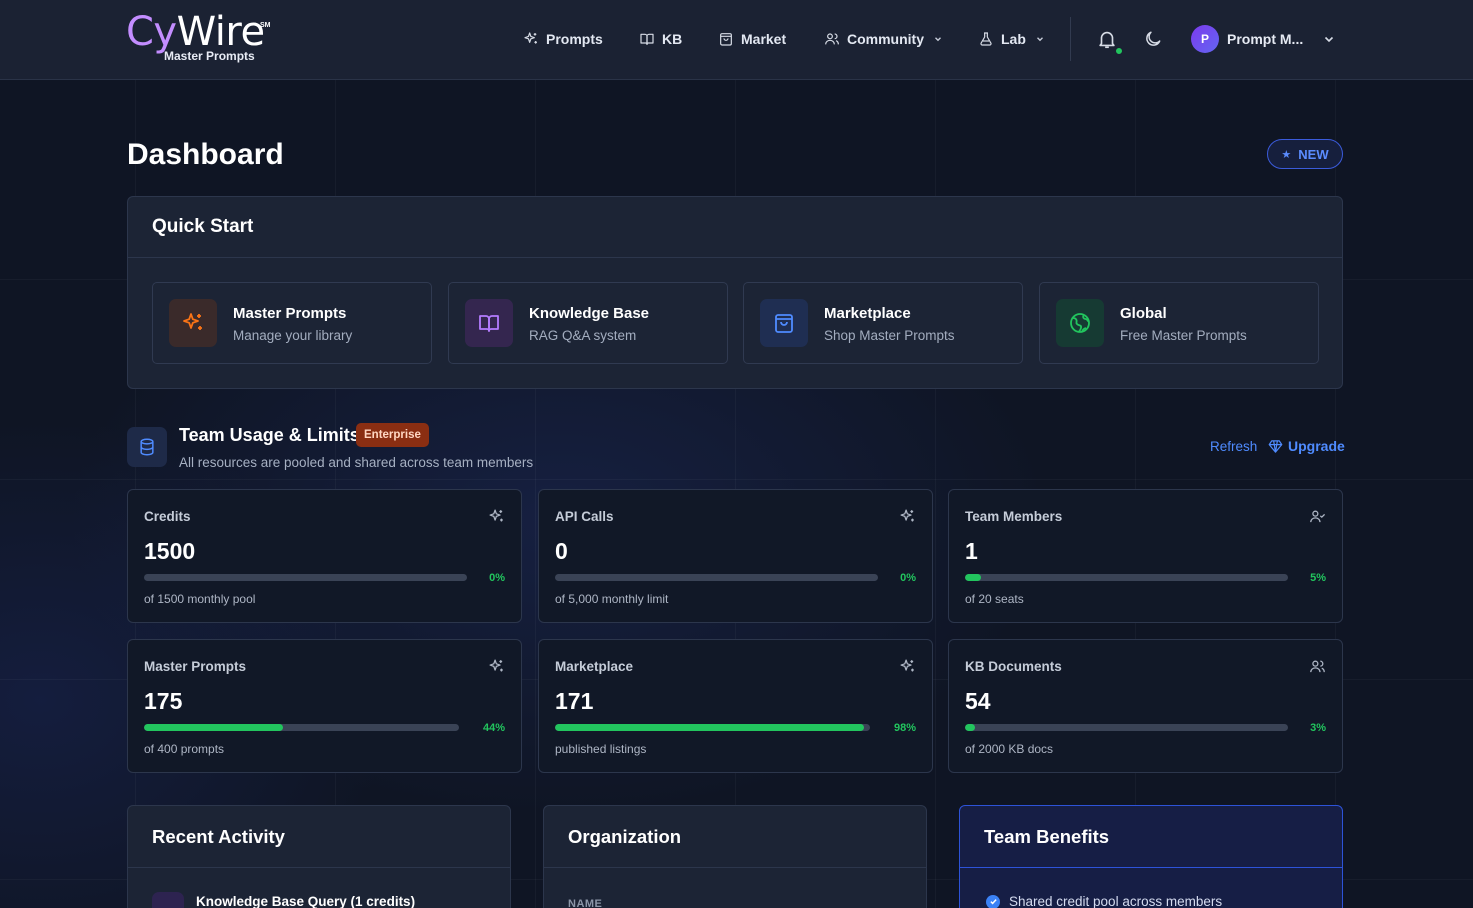 The height and width of the screenshot is (908, 1473). What do you see at coordinates (904, 728) in the screenshot?
I see `stat-percent: 98%` at bounding box center [904, 728].